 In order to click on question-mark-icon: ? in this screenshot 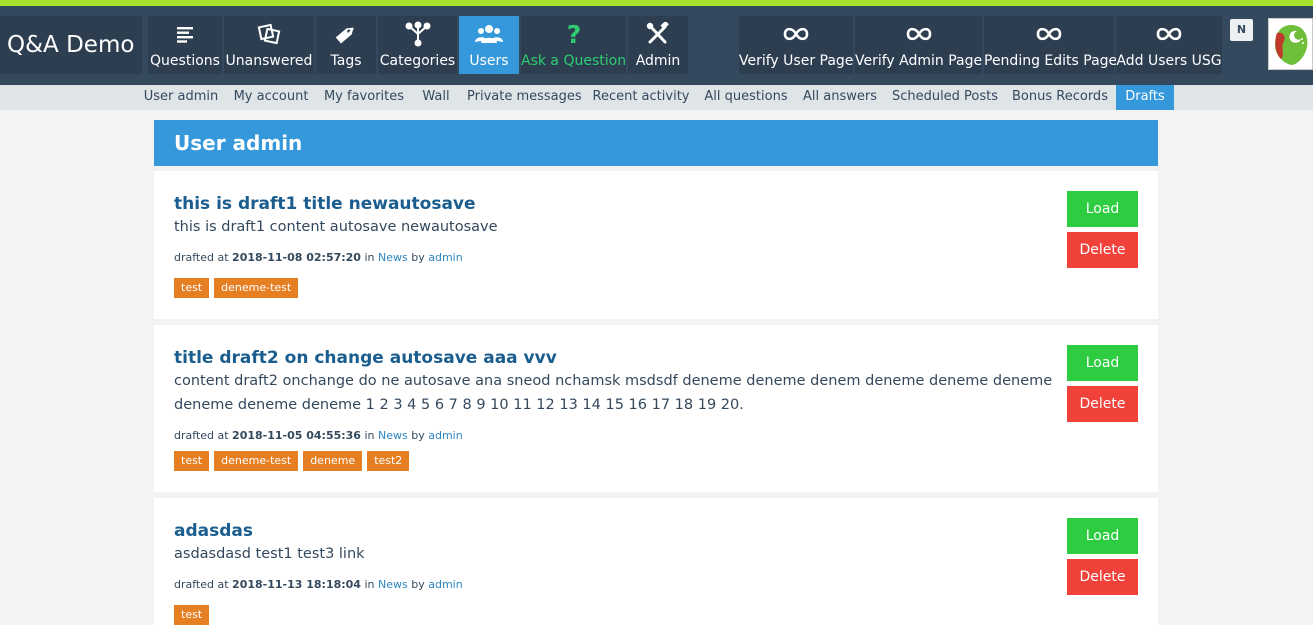, I will do `click(573, 34)`.